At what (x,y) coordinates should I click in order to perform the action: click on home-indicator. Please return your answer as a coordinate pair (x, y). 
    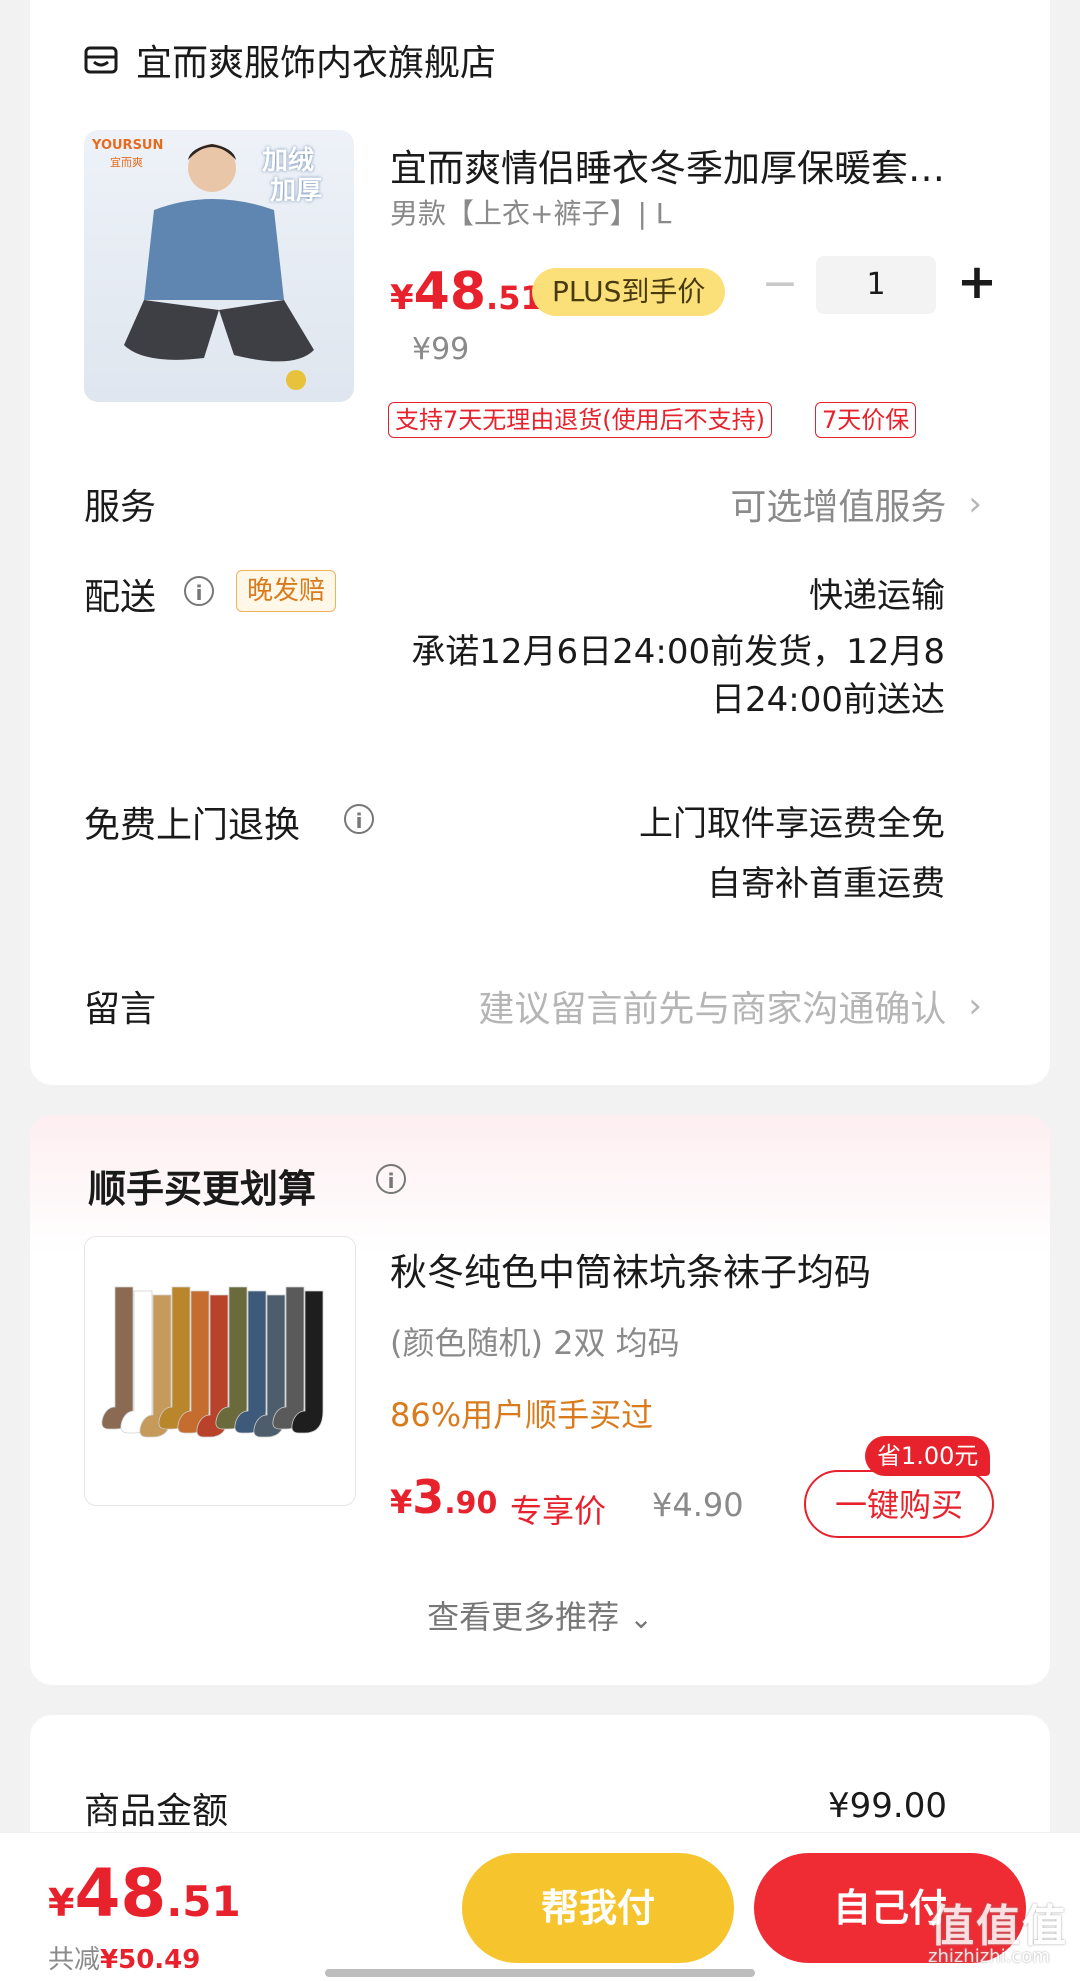
    Looking at the image, I should click on (540, 1973).